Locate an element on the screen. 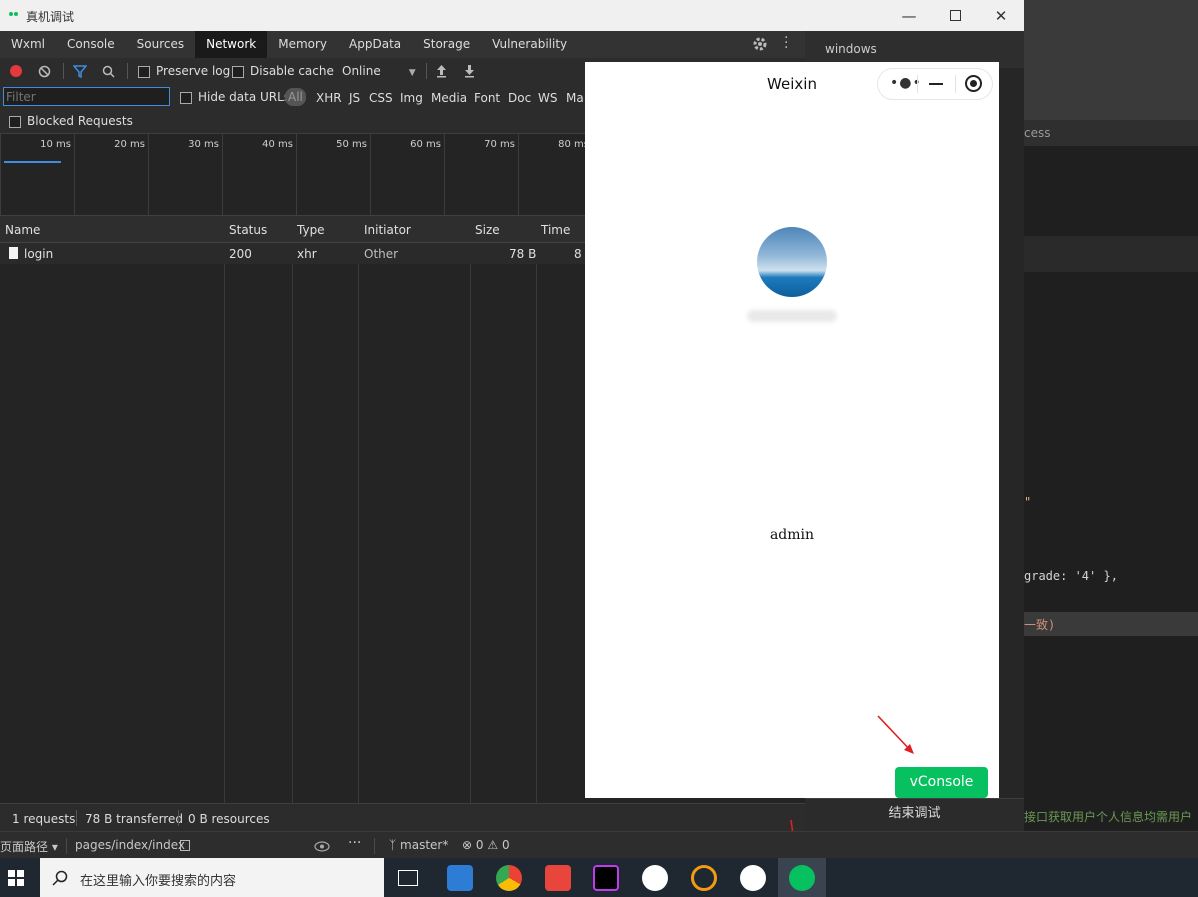 The height and width of the screenshot is (897, 1198). copy-icon is located at coordinates (185, 845).